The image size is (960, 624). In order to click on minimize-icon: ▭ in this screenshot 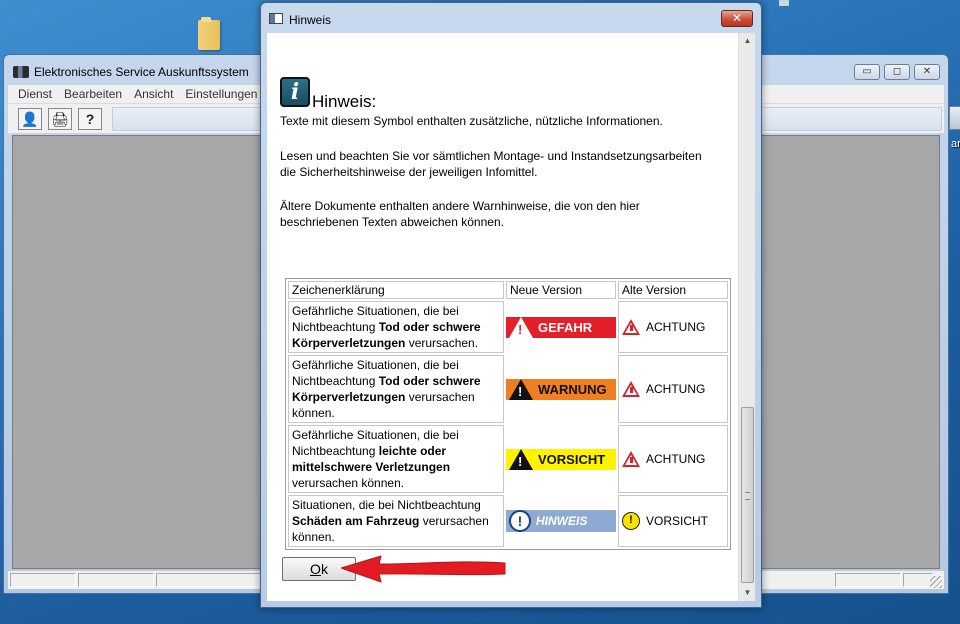, I will do `click(867, 71)`.